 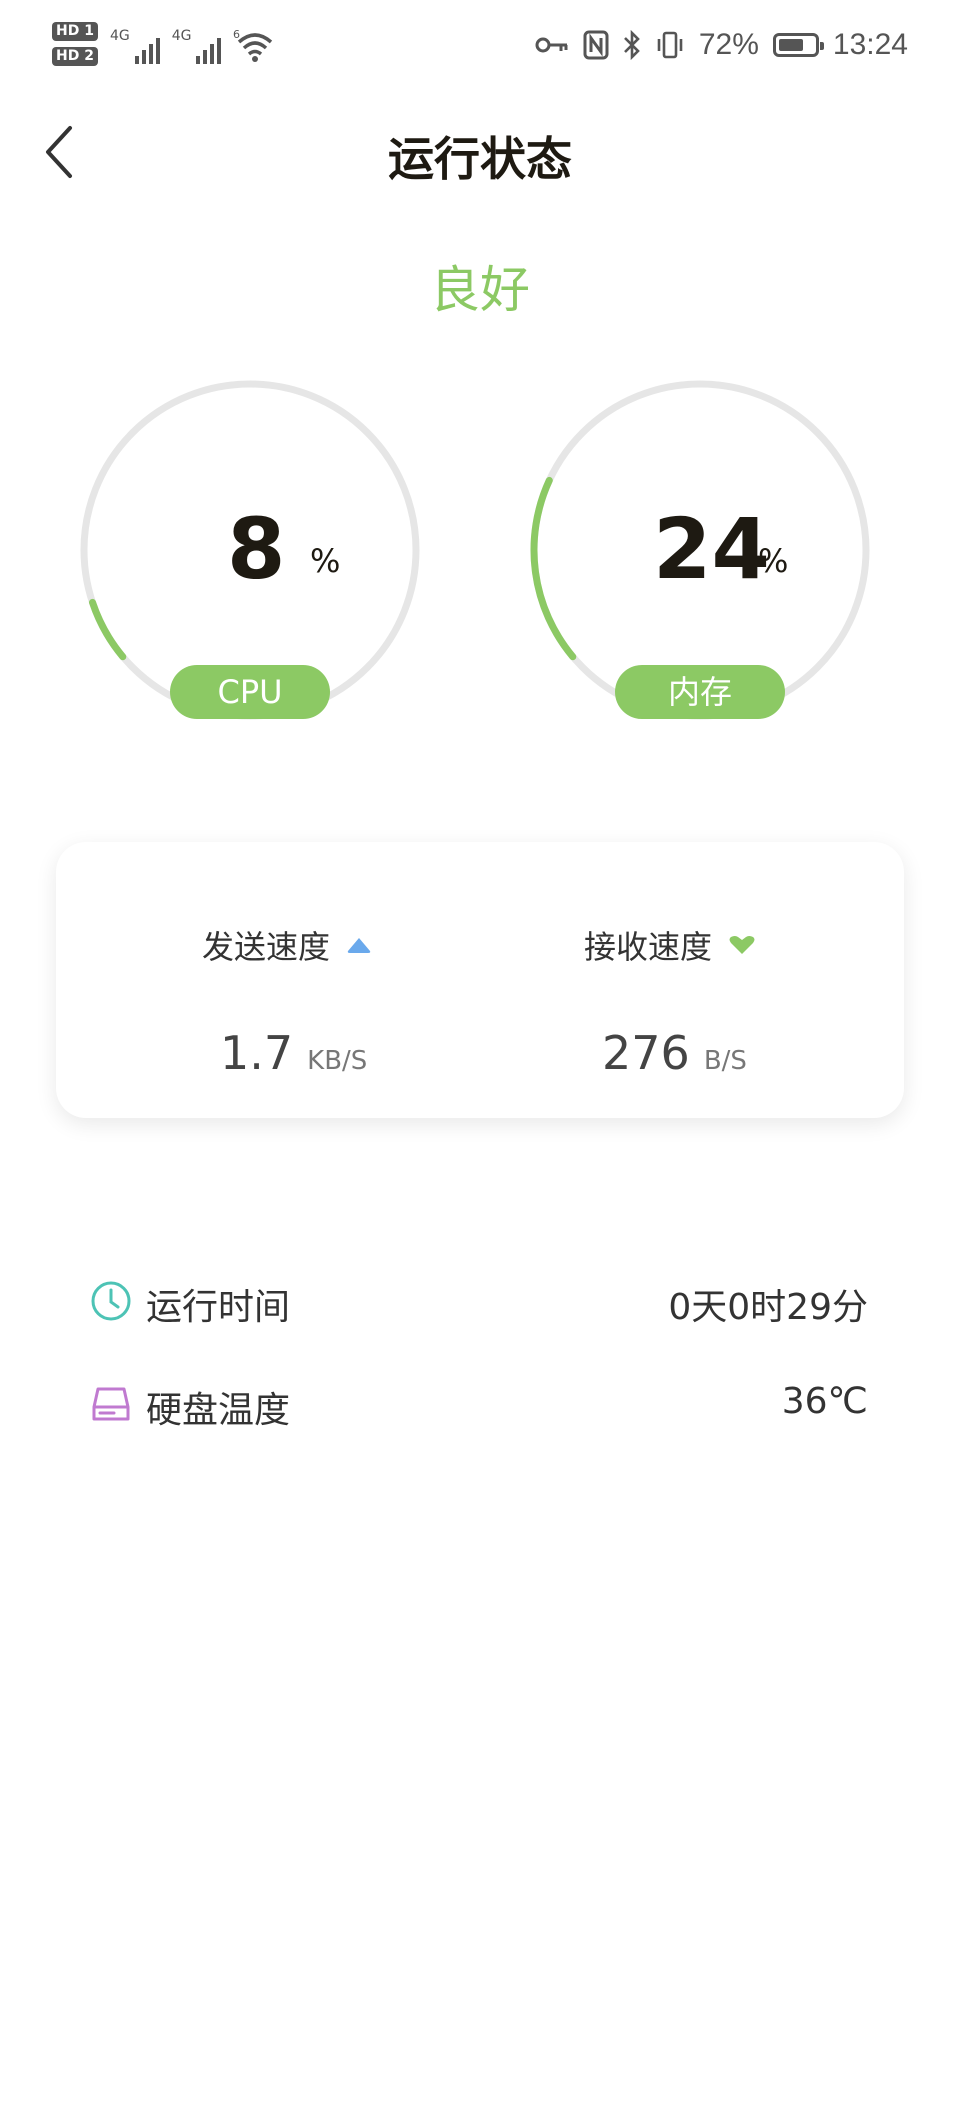 What do you see at coordinates (253, 48) in the screenshot?
I see `wifi-icon: 6` at bounding box center [253, 48].